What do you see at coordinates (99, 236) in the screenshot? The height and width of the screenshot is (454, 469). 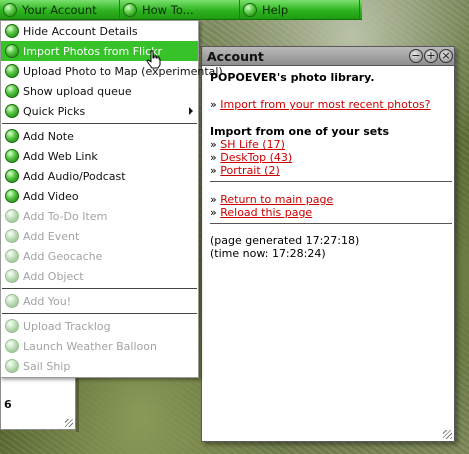 I see `menu-item-add-event: Add Event` at bounding box center [99, 236].